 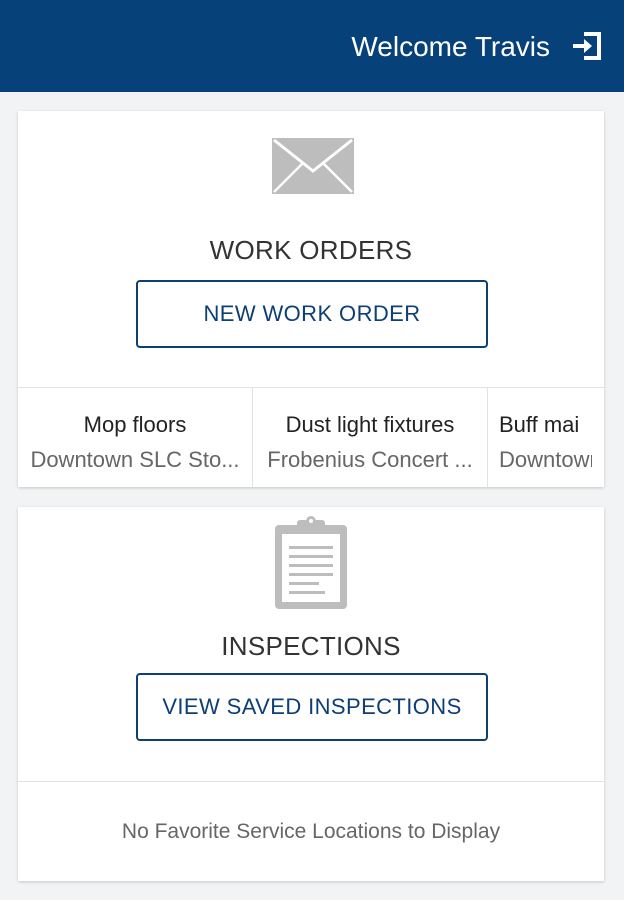 What do you see at coordinates (313, 166) in the screenshot?
I see `envelope-icon` at bounding box center [313, 166].